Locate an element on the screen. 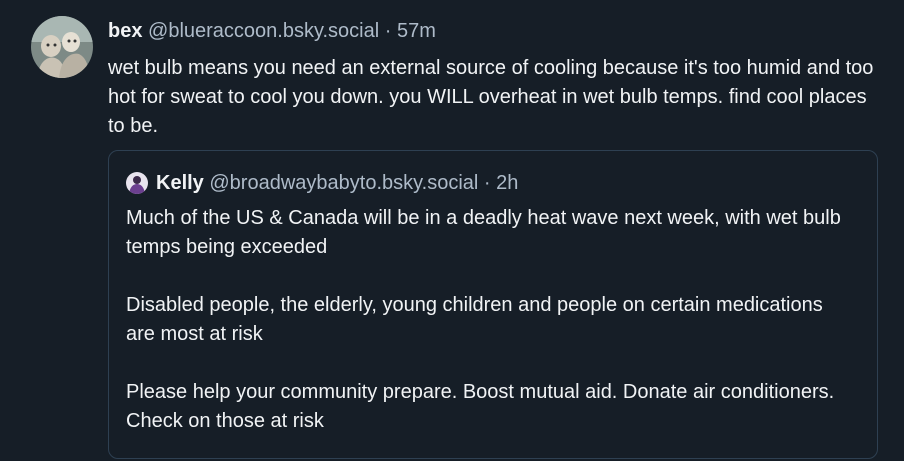  quote-header: Kelly @broadwaybabyto.bsky.social · 2h is located at coordinates (322, 183).